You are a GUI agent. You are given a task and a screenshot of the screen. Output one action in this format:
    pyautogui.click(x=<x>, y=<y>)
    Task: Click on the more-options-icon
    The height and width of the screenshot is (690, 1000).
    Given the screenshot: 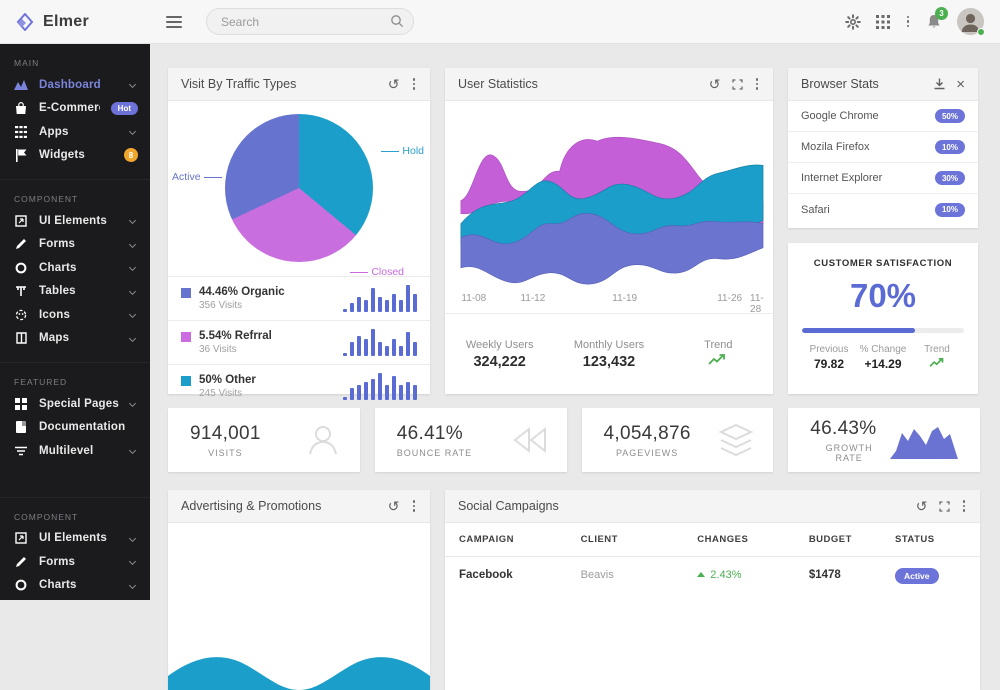 What is the action you would take?
    pyautogui.click(x=908, y=22)
    